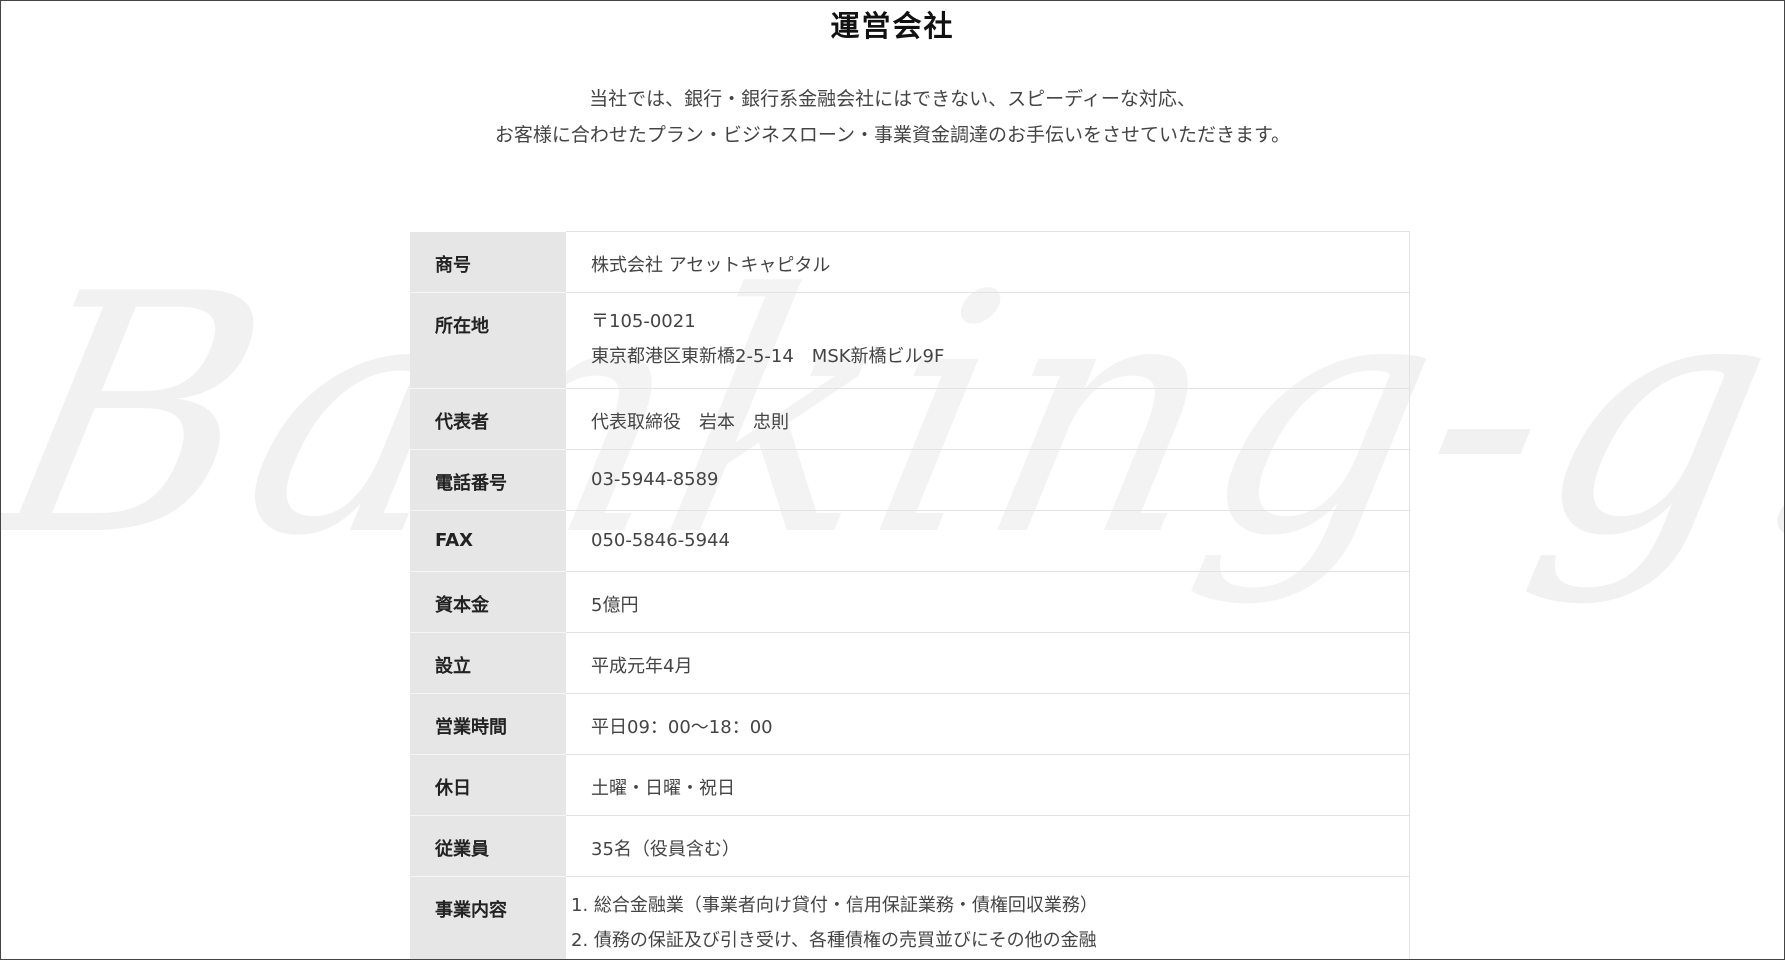 This screenshot has height=960, width=1785. What do you see at coordinates (768, 356) in the screenshot?
I see `address-street: 東京都港区東新橋2-5-14 MSK新橋ビル9F` at bounding box center [768, 356].